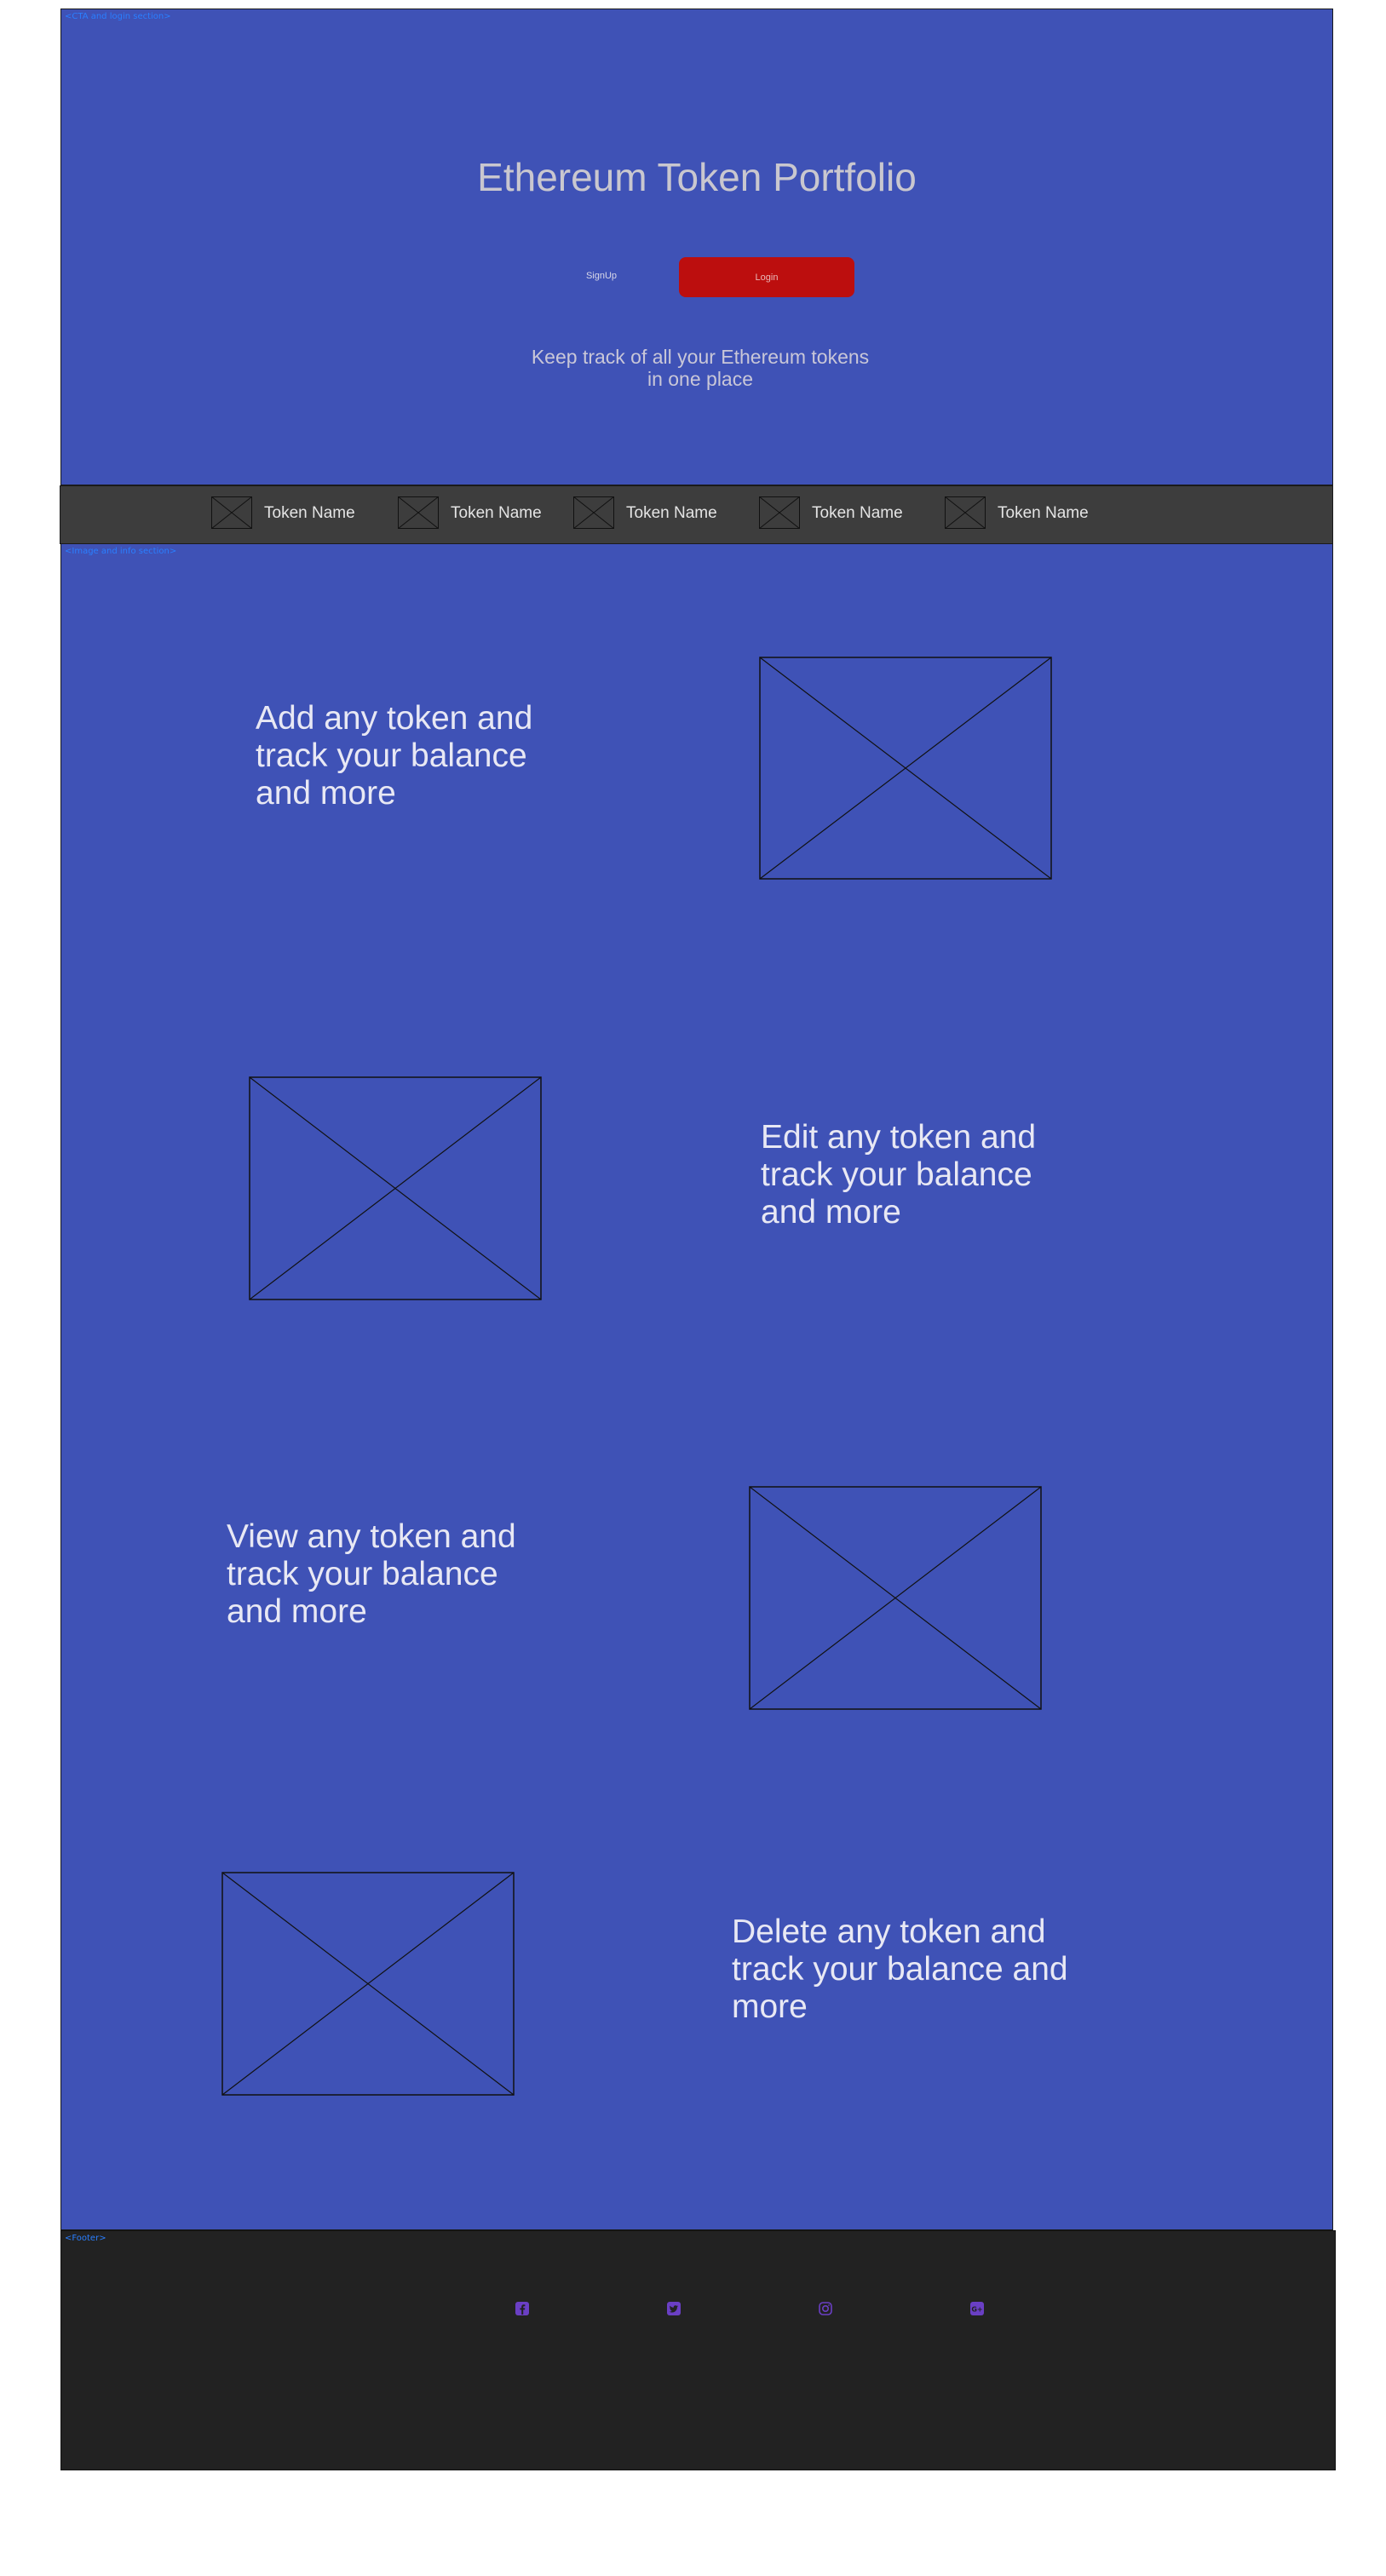 The image size is (1386, 2576). Describe the element at coordinates (601, 275) in the screenshot. I see `signup-button: SignUp` at that location.